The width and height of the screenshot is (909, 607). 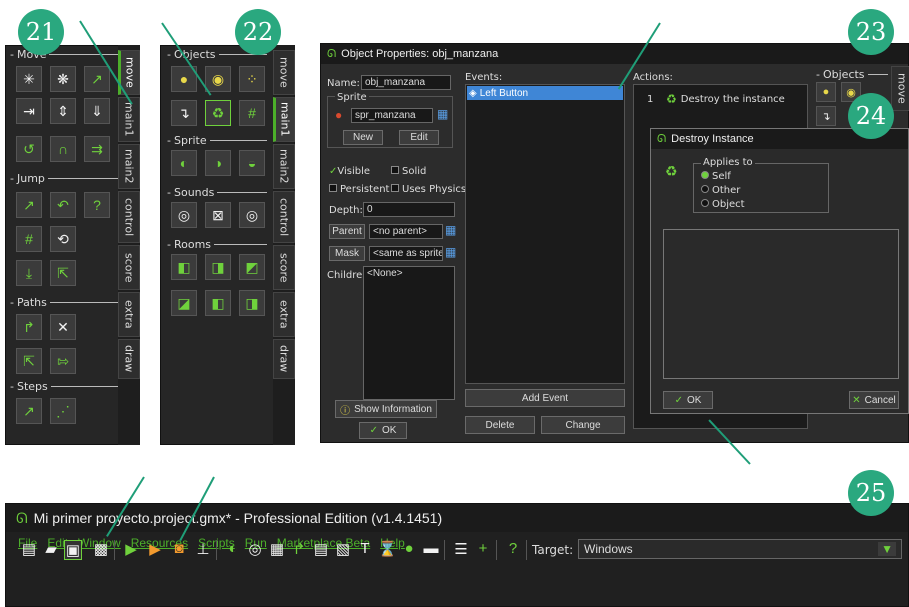 I want to click on jump-to-start-icon: ↶, so click(x=63, y=205).